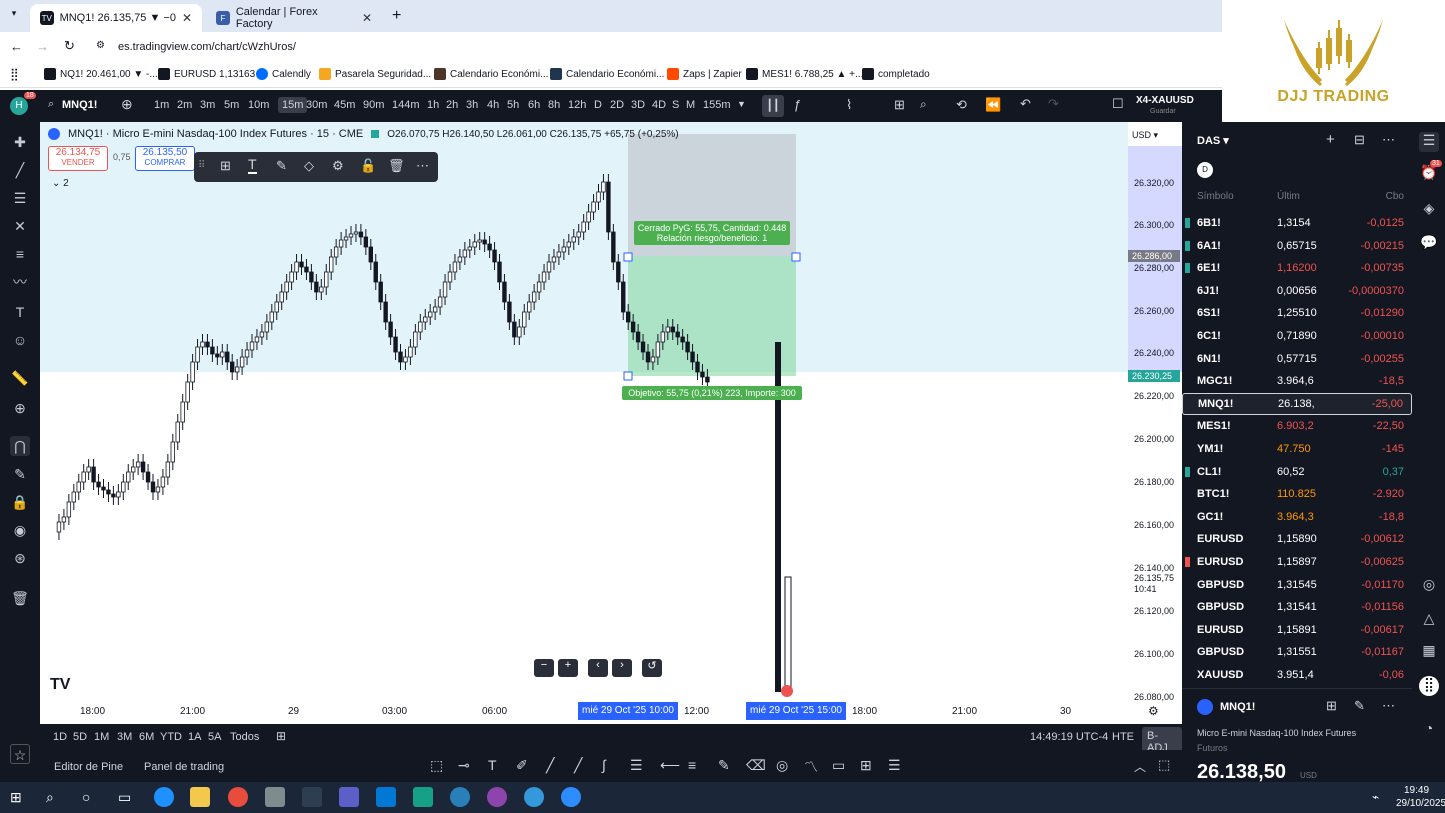 The height and width of the screenshot is (813, 1445). Describe the element at coordinates (1163, 111) in the screenshot. I see `layout-save: Guardar` at that location.